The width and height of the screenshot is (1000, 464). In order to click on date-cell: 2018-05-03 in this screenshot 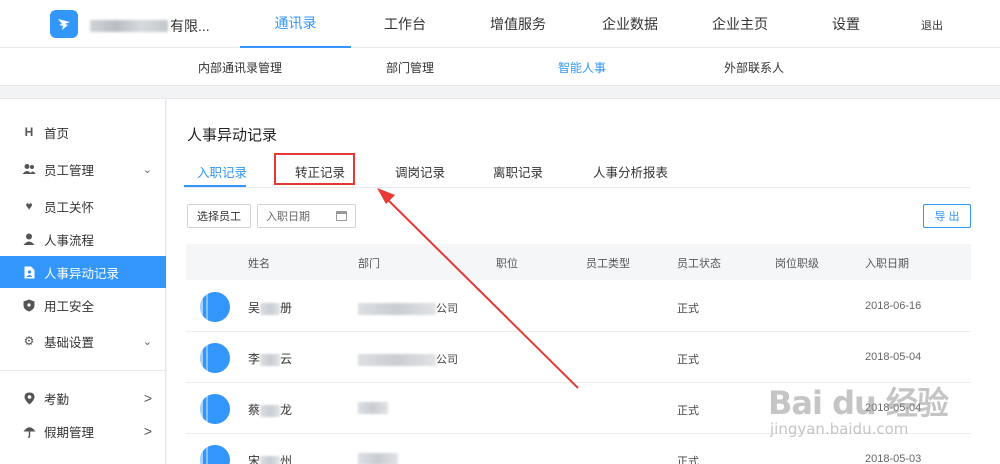, I will do `click(893, 458)`.